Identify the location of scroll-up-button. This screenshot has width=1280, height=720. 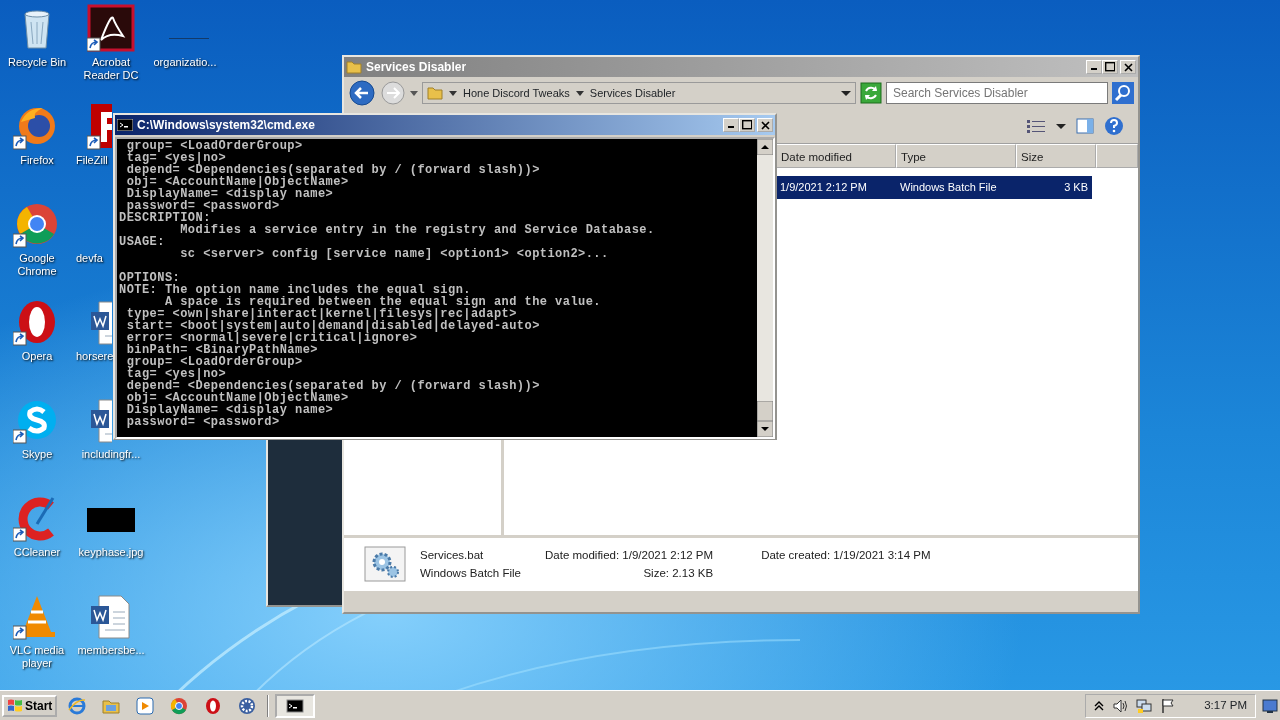
(765, 147).